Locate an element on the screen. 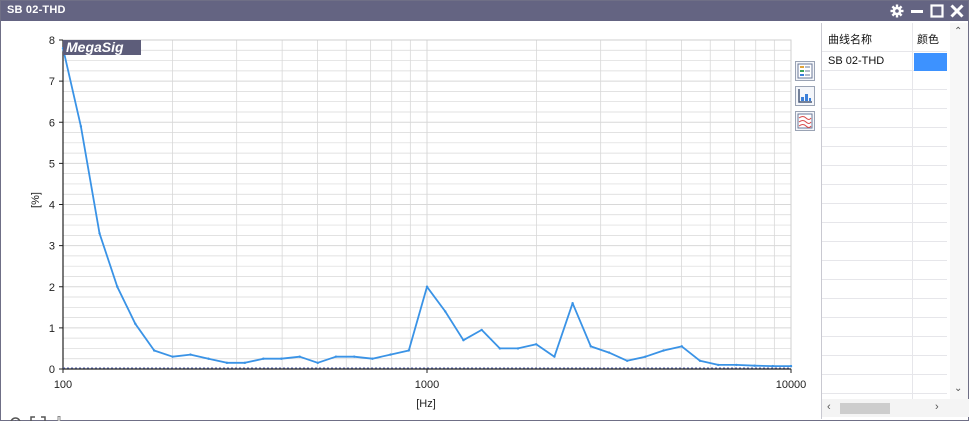 Image resolution: width=969 pixels, height=421 pixels. chart-bottom-toolbar is located at coordinates (38, 418).